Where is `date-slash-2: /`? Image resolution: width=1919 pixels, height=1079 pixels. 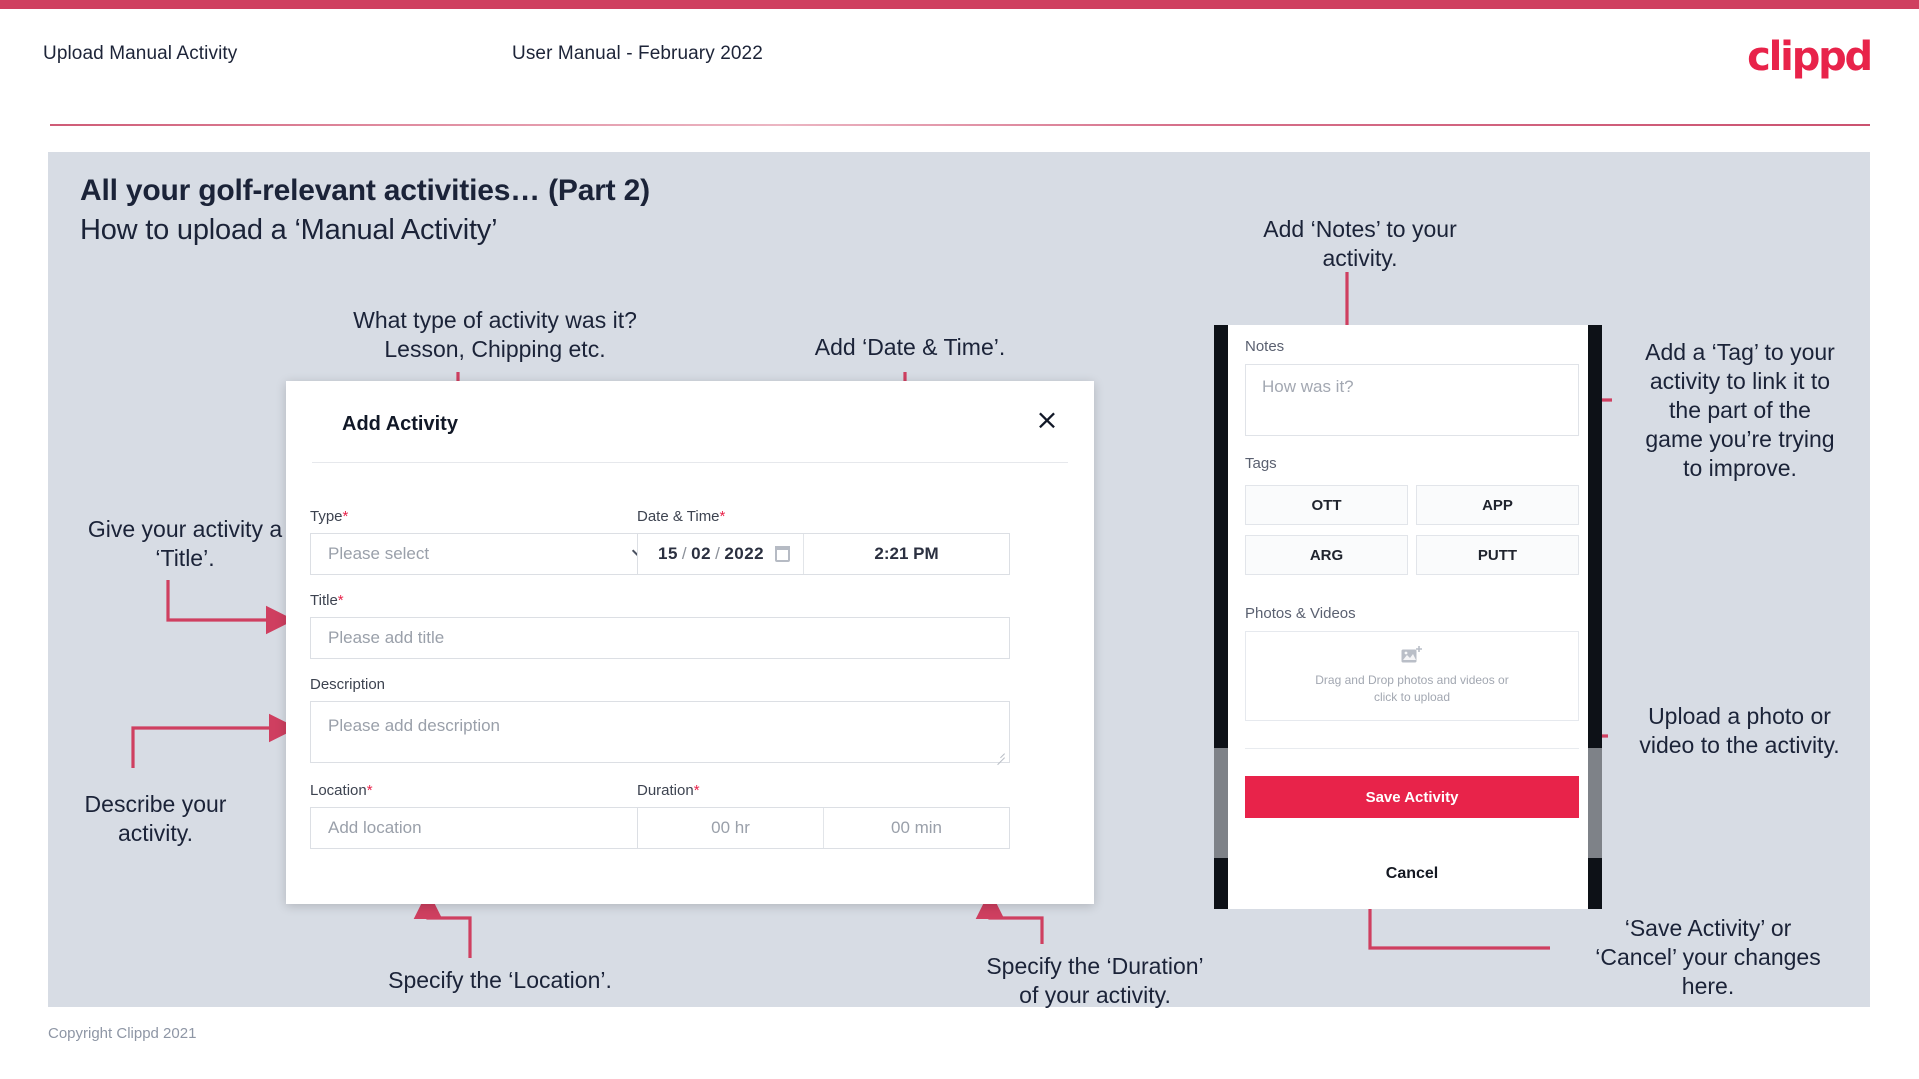 date-slash-2: / is located at coordinates (718, 553).